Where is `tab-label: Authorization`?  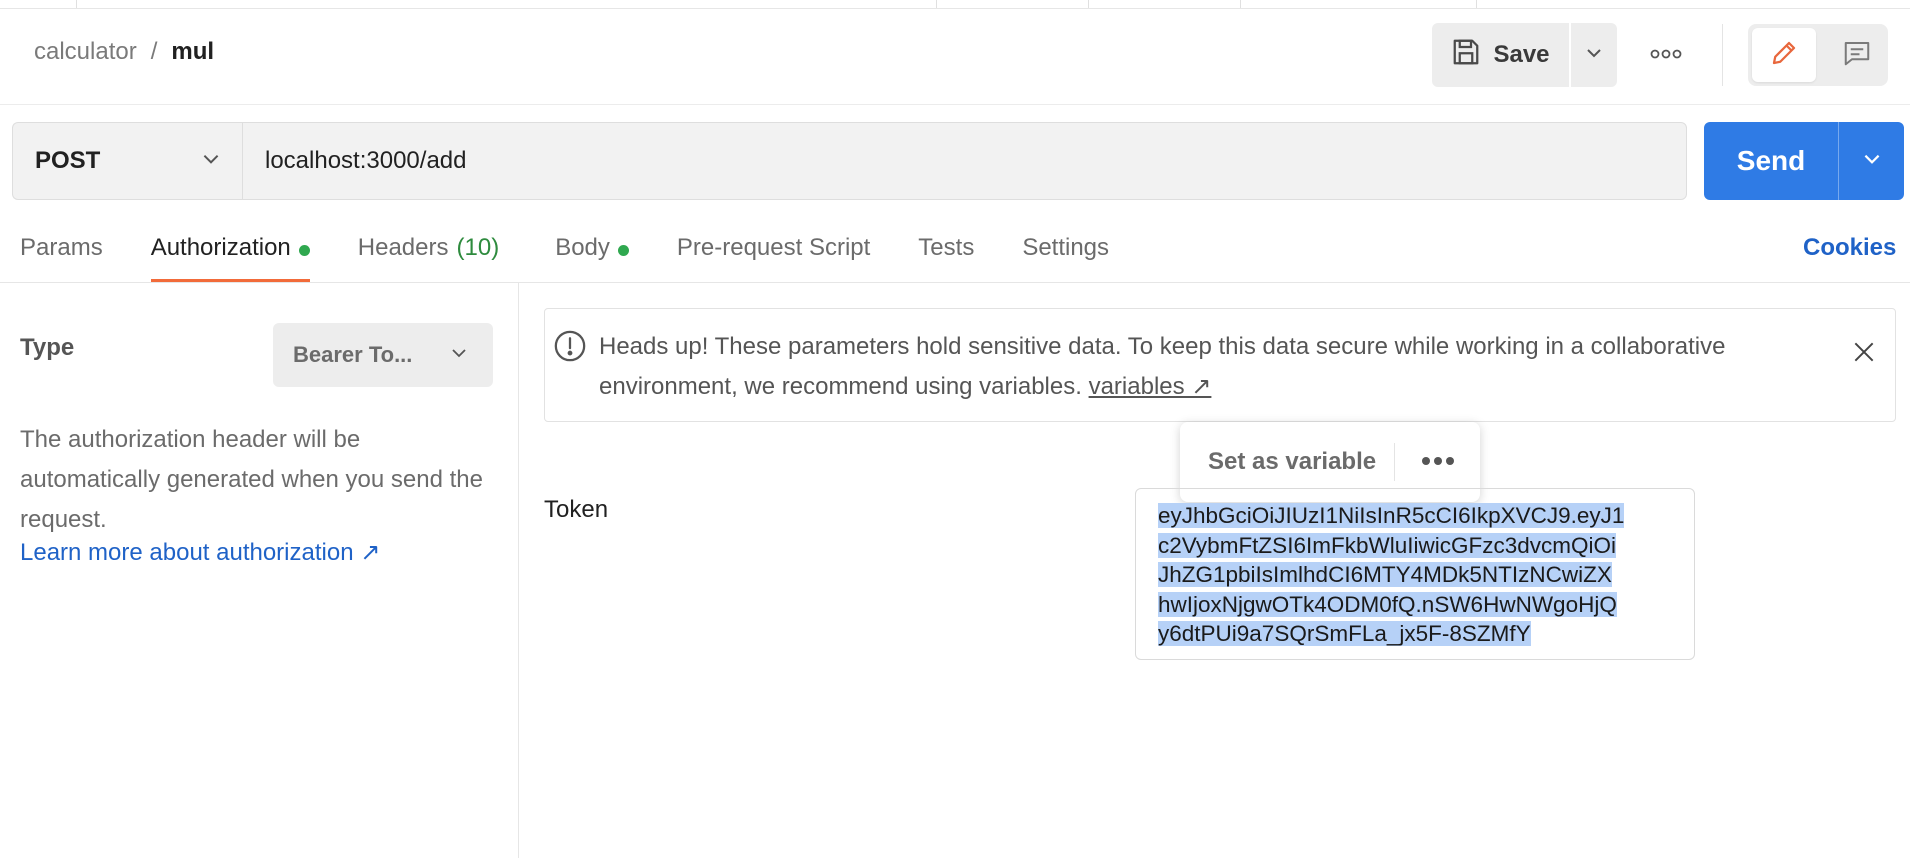 tab-label: Authorization is located at coordinates (220, 247).